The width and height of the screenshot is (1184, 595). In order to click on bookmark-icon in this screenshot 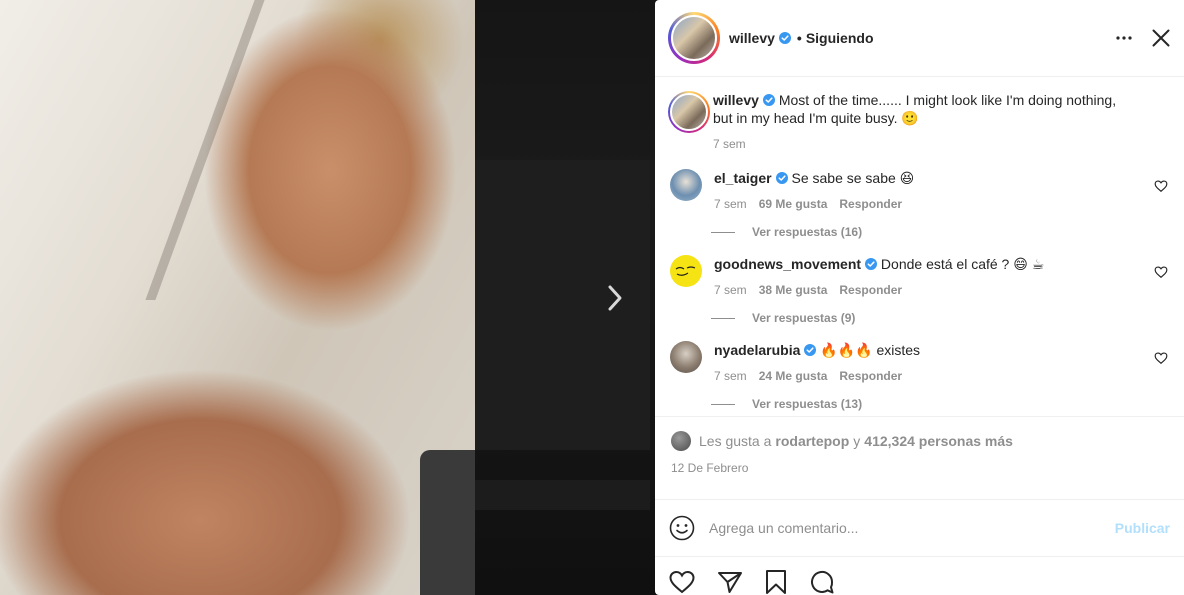, I will do `click(776, 582)`.